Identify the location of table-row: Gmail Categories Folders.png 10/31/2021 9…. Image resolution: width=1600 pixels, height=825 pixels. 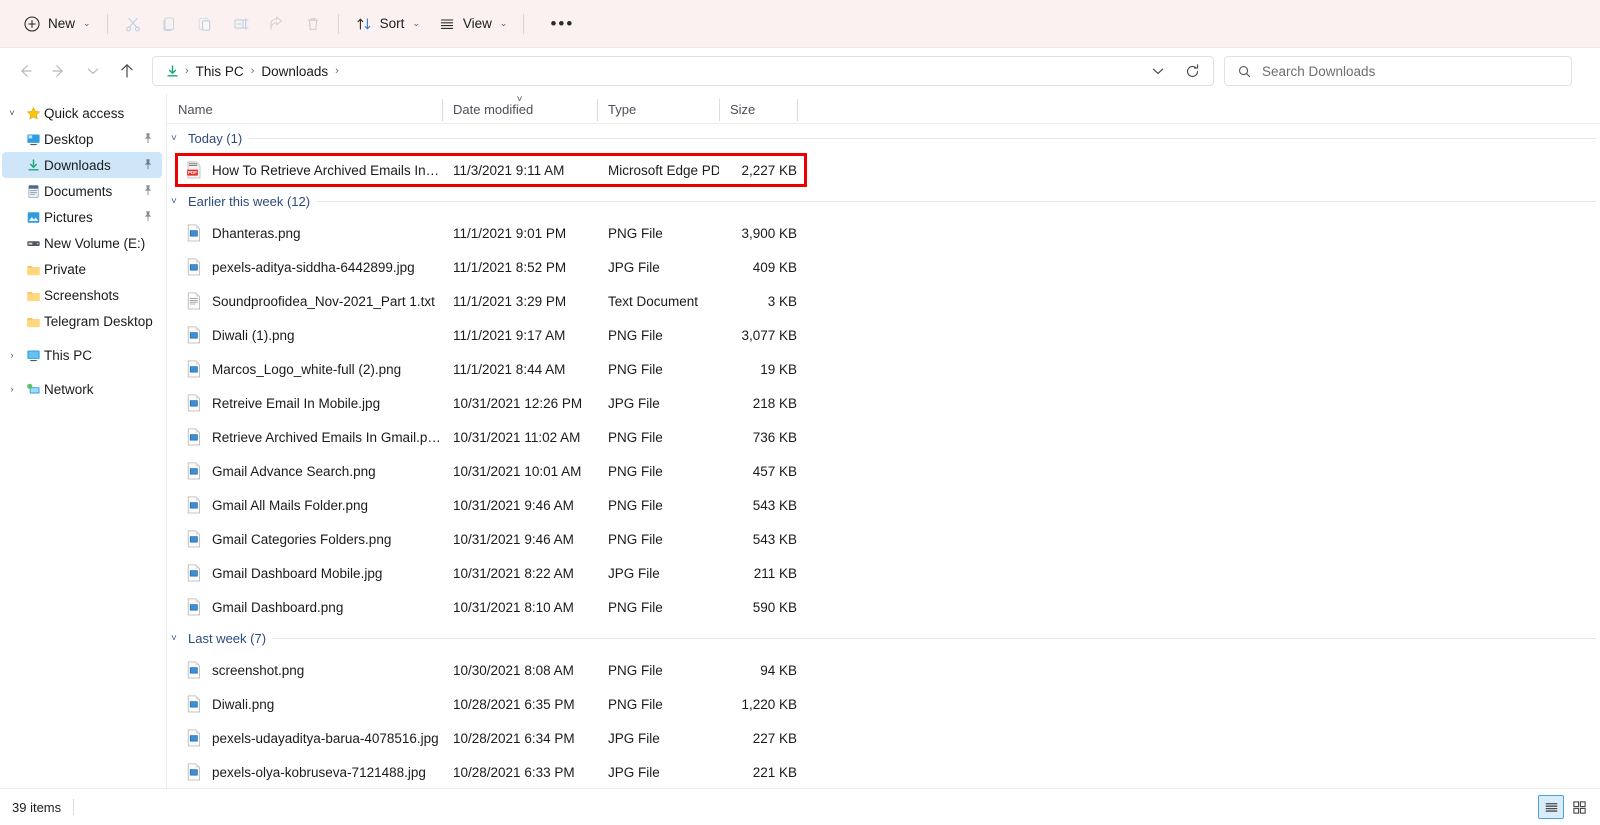
(883, 539).